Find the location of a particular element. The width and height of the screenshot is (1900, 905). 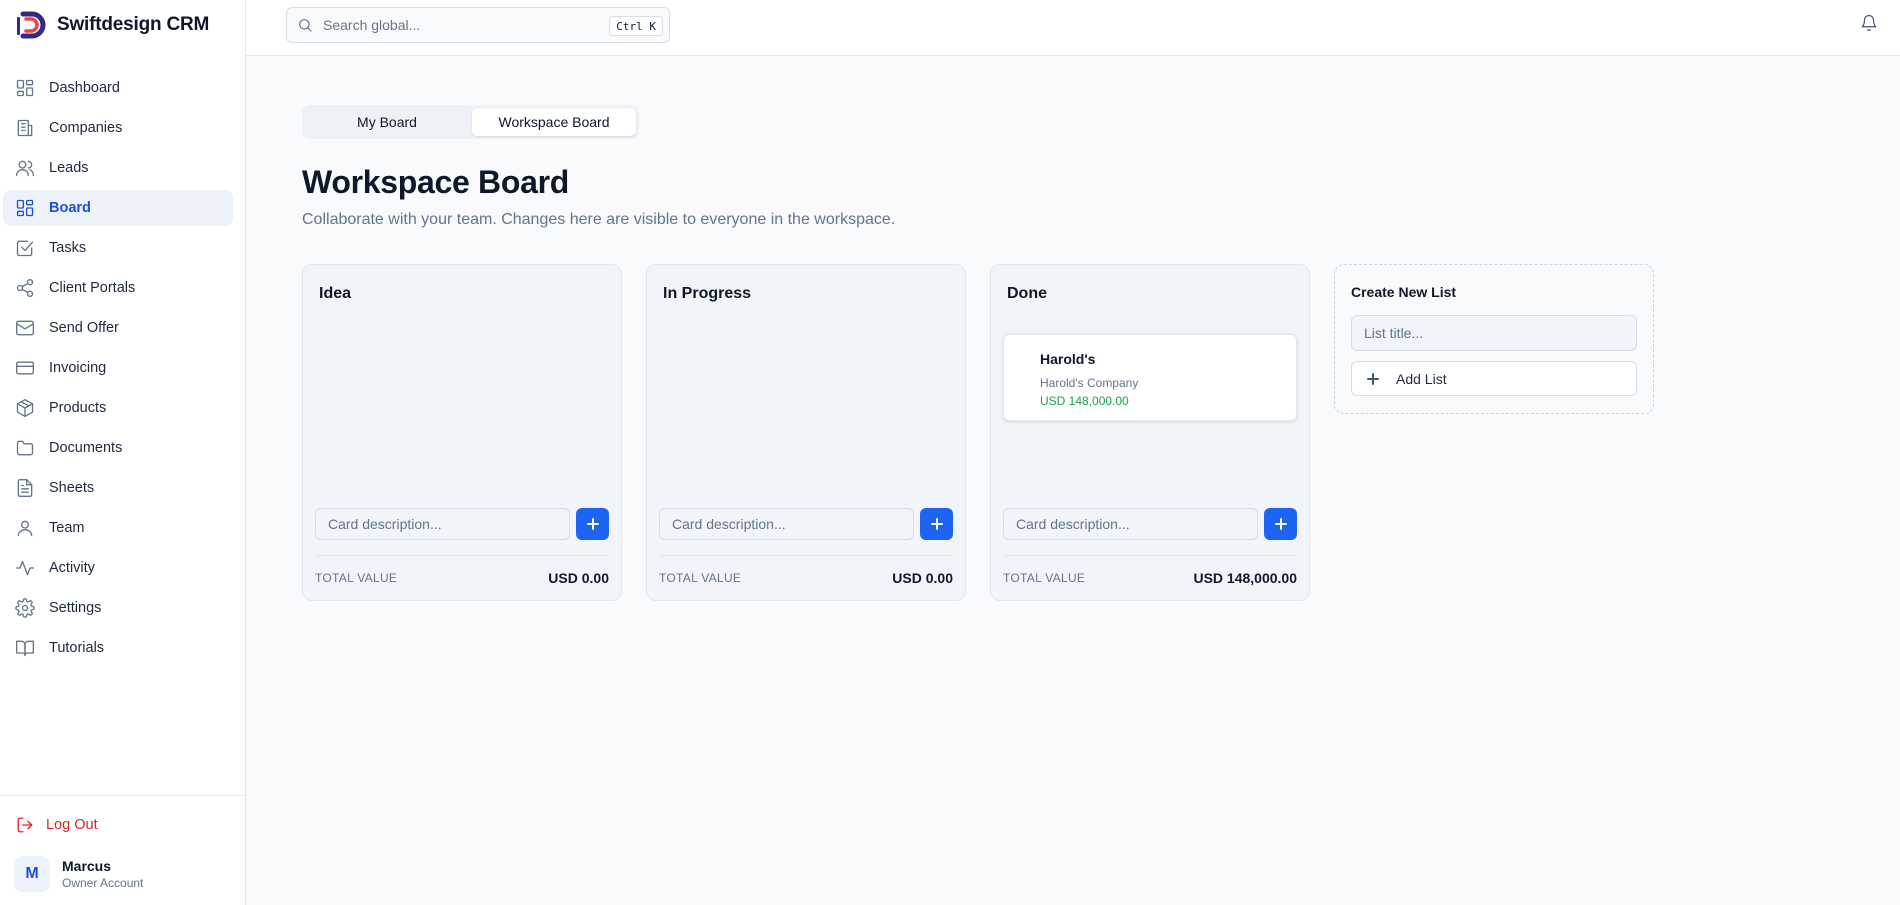

list-title: Done is located at coordinates (1027, 294).